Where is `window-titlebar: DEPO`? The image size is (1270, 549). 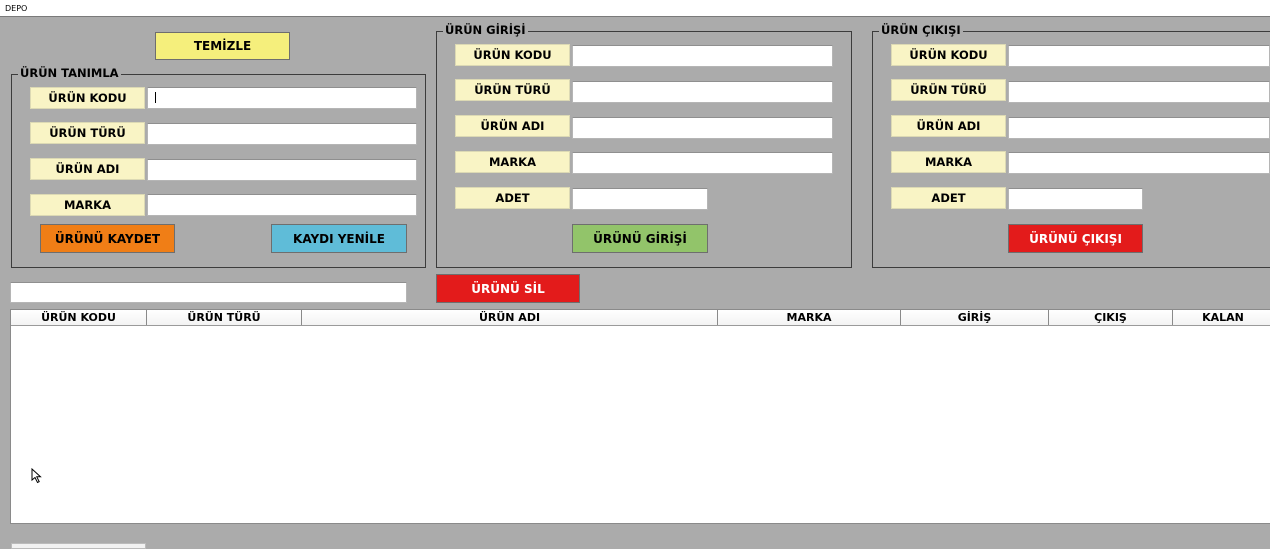 window-titlebar: DEPO is located at coordinates (635, 8).